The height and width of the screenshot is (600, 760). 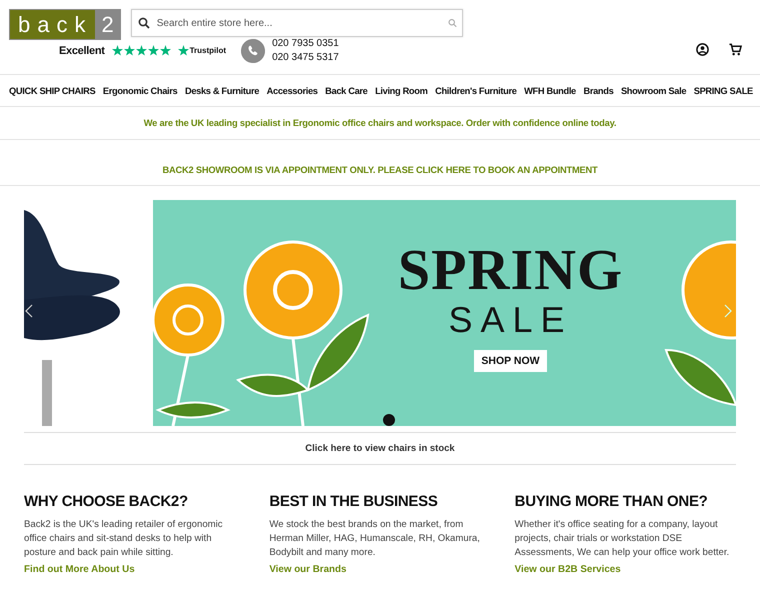 What do you see at coordinates (307, 569) in the screenshot?
I see `section-link: View our Brands` at bounding box center [307, 569].